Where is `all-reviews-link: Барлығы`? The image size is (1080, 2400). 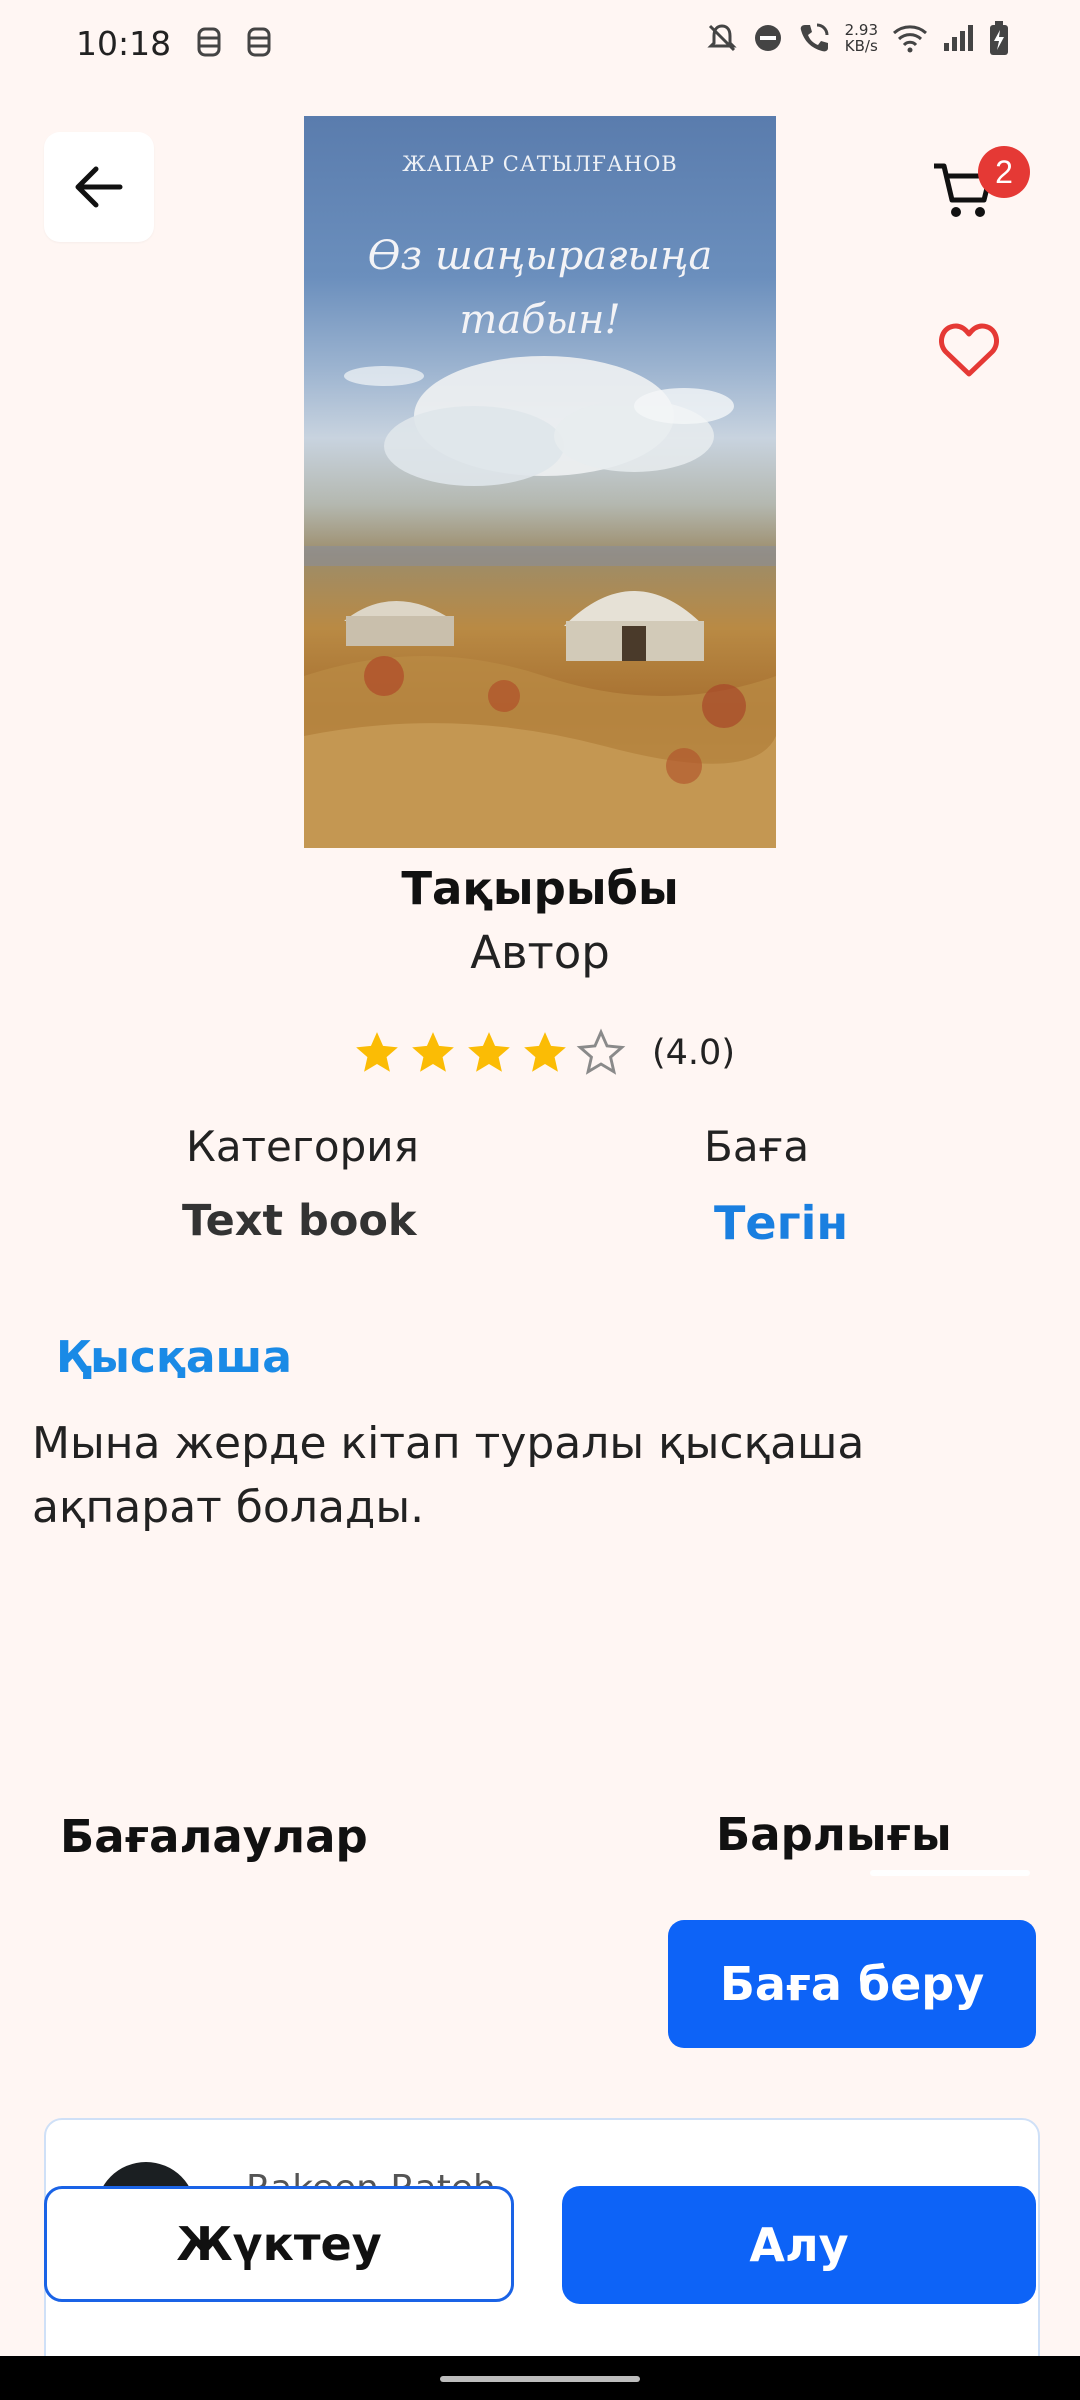 all-reviews-link: Барлығы is located at coordinates (834, 1834).